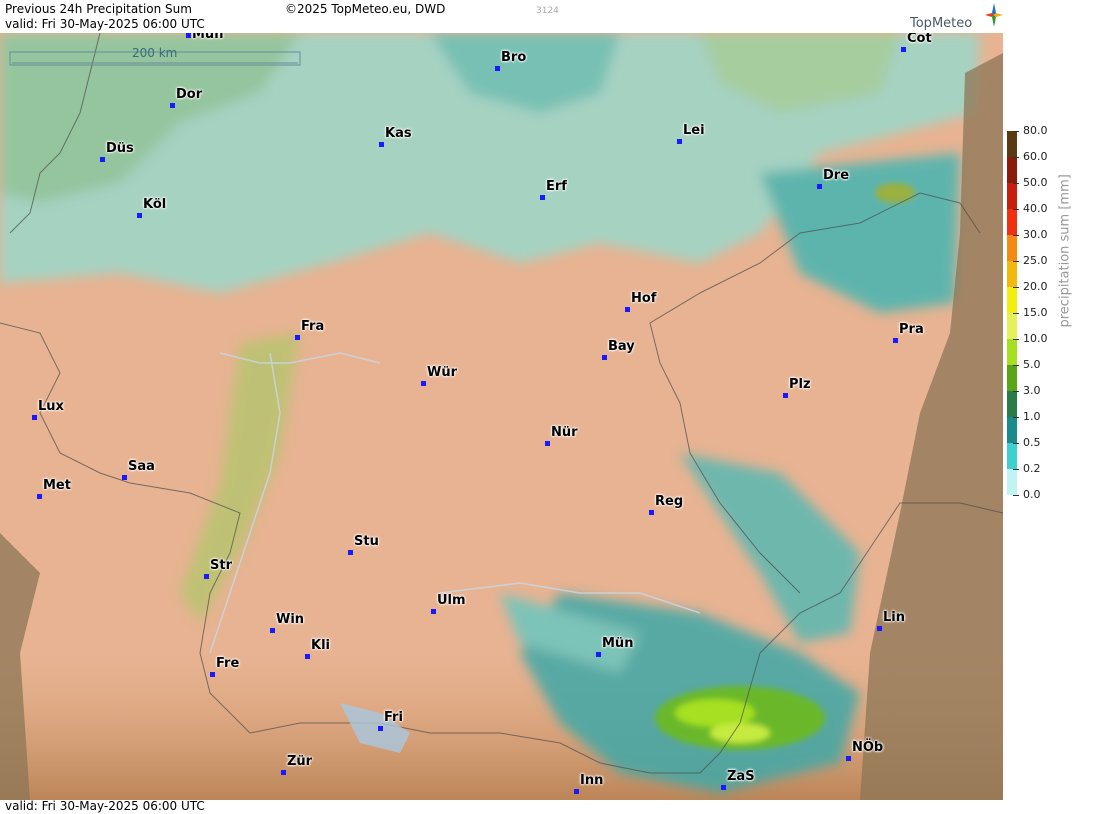 Image resolution: width=1095 pixels, height=814 pixels. What do you see at coordinates (911, 329) in the screenshot?
I see `city-label: Pra` at bounding box center [911, 329].